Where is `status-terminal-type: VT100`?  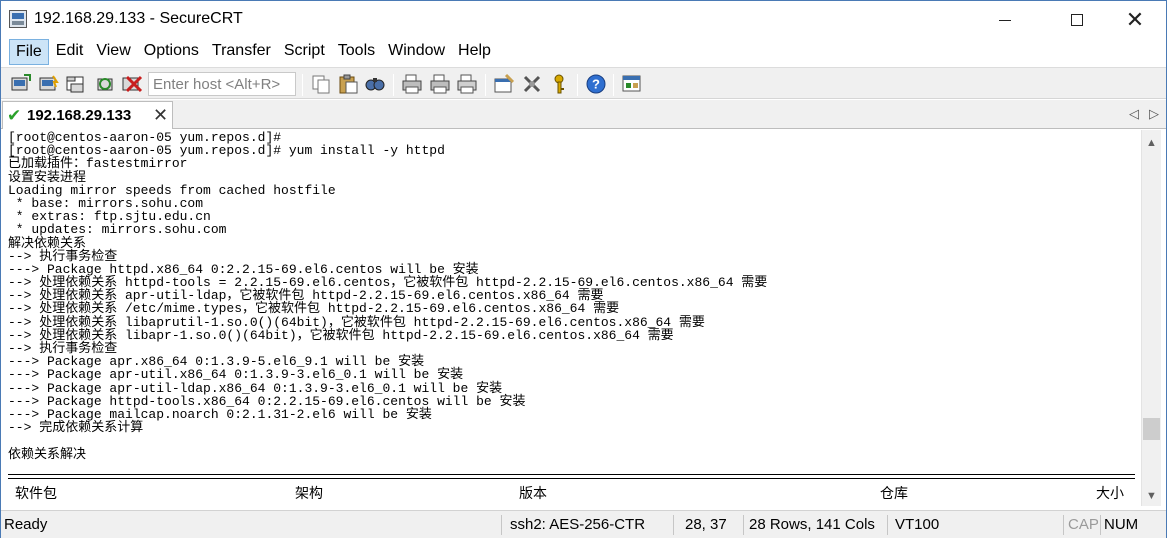
status-terminal-type: VT100 is located at coordinates (917, 524).